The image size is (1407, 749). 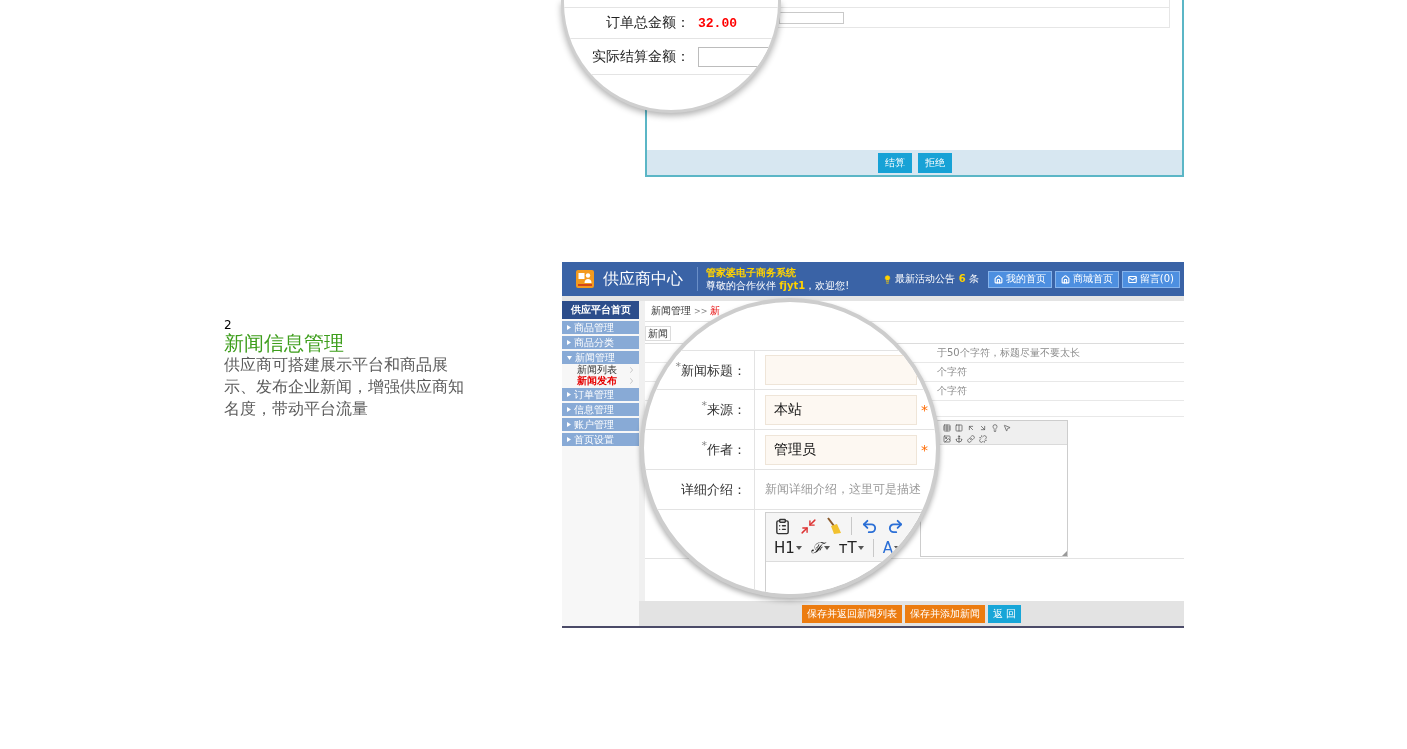 I want to click on breadcrumb-link: 新闻管理, so click(x=671, y=311).